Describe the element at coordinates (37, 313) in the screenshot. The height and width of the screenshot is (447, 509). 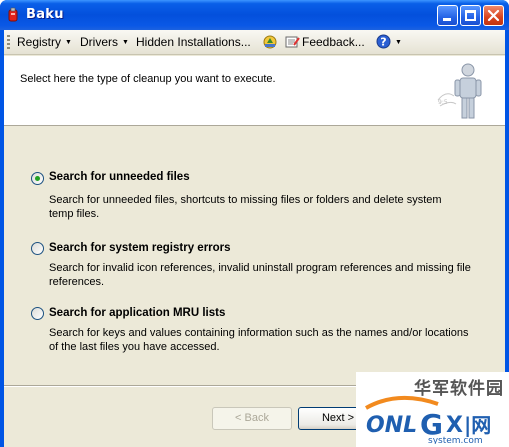
I see `radio-mru-lists` at that location.